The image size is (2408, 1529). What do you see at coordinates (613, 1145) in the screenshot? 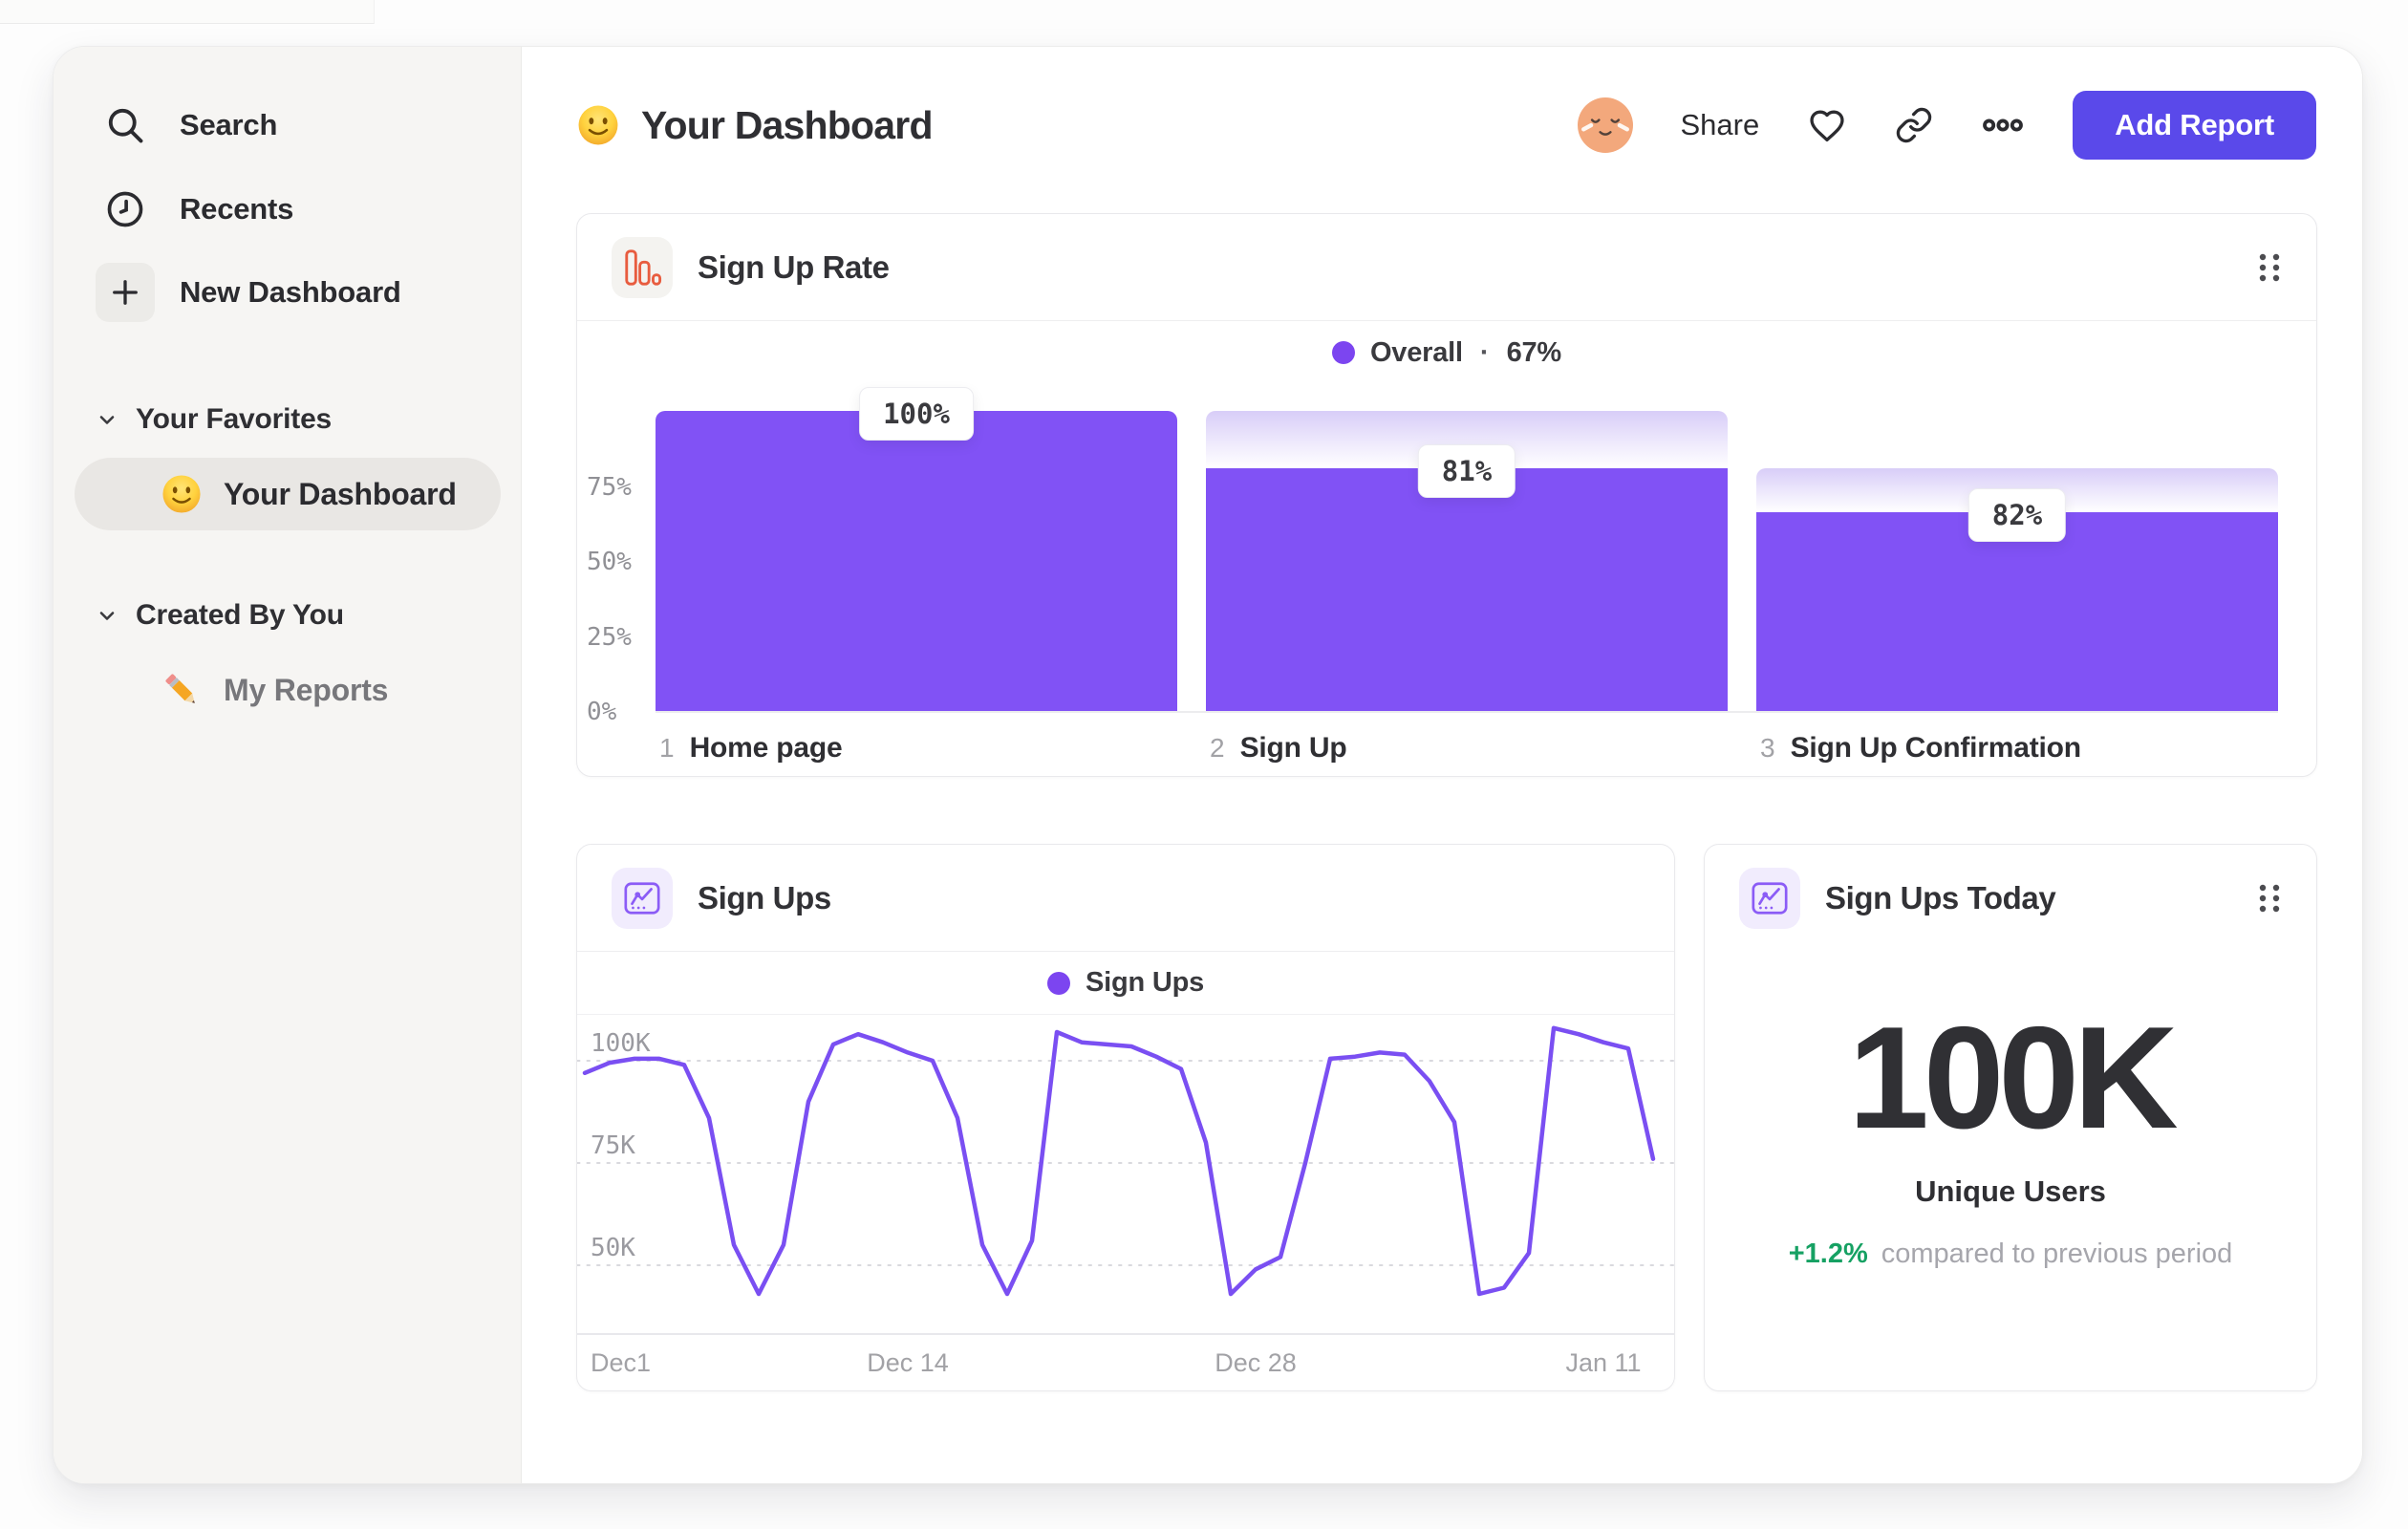
I see `line-y-tick: 75K` at bounding box center [613, 1145].